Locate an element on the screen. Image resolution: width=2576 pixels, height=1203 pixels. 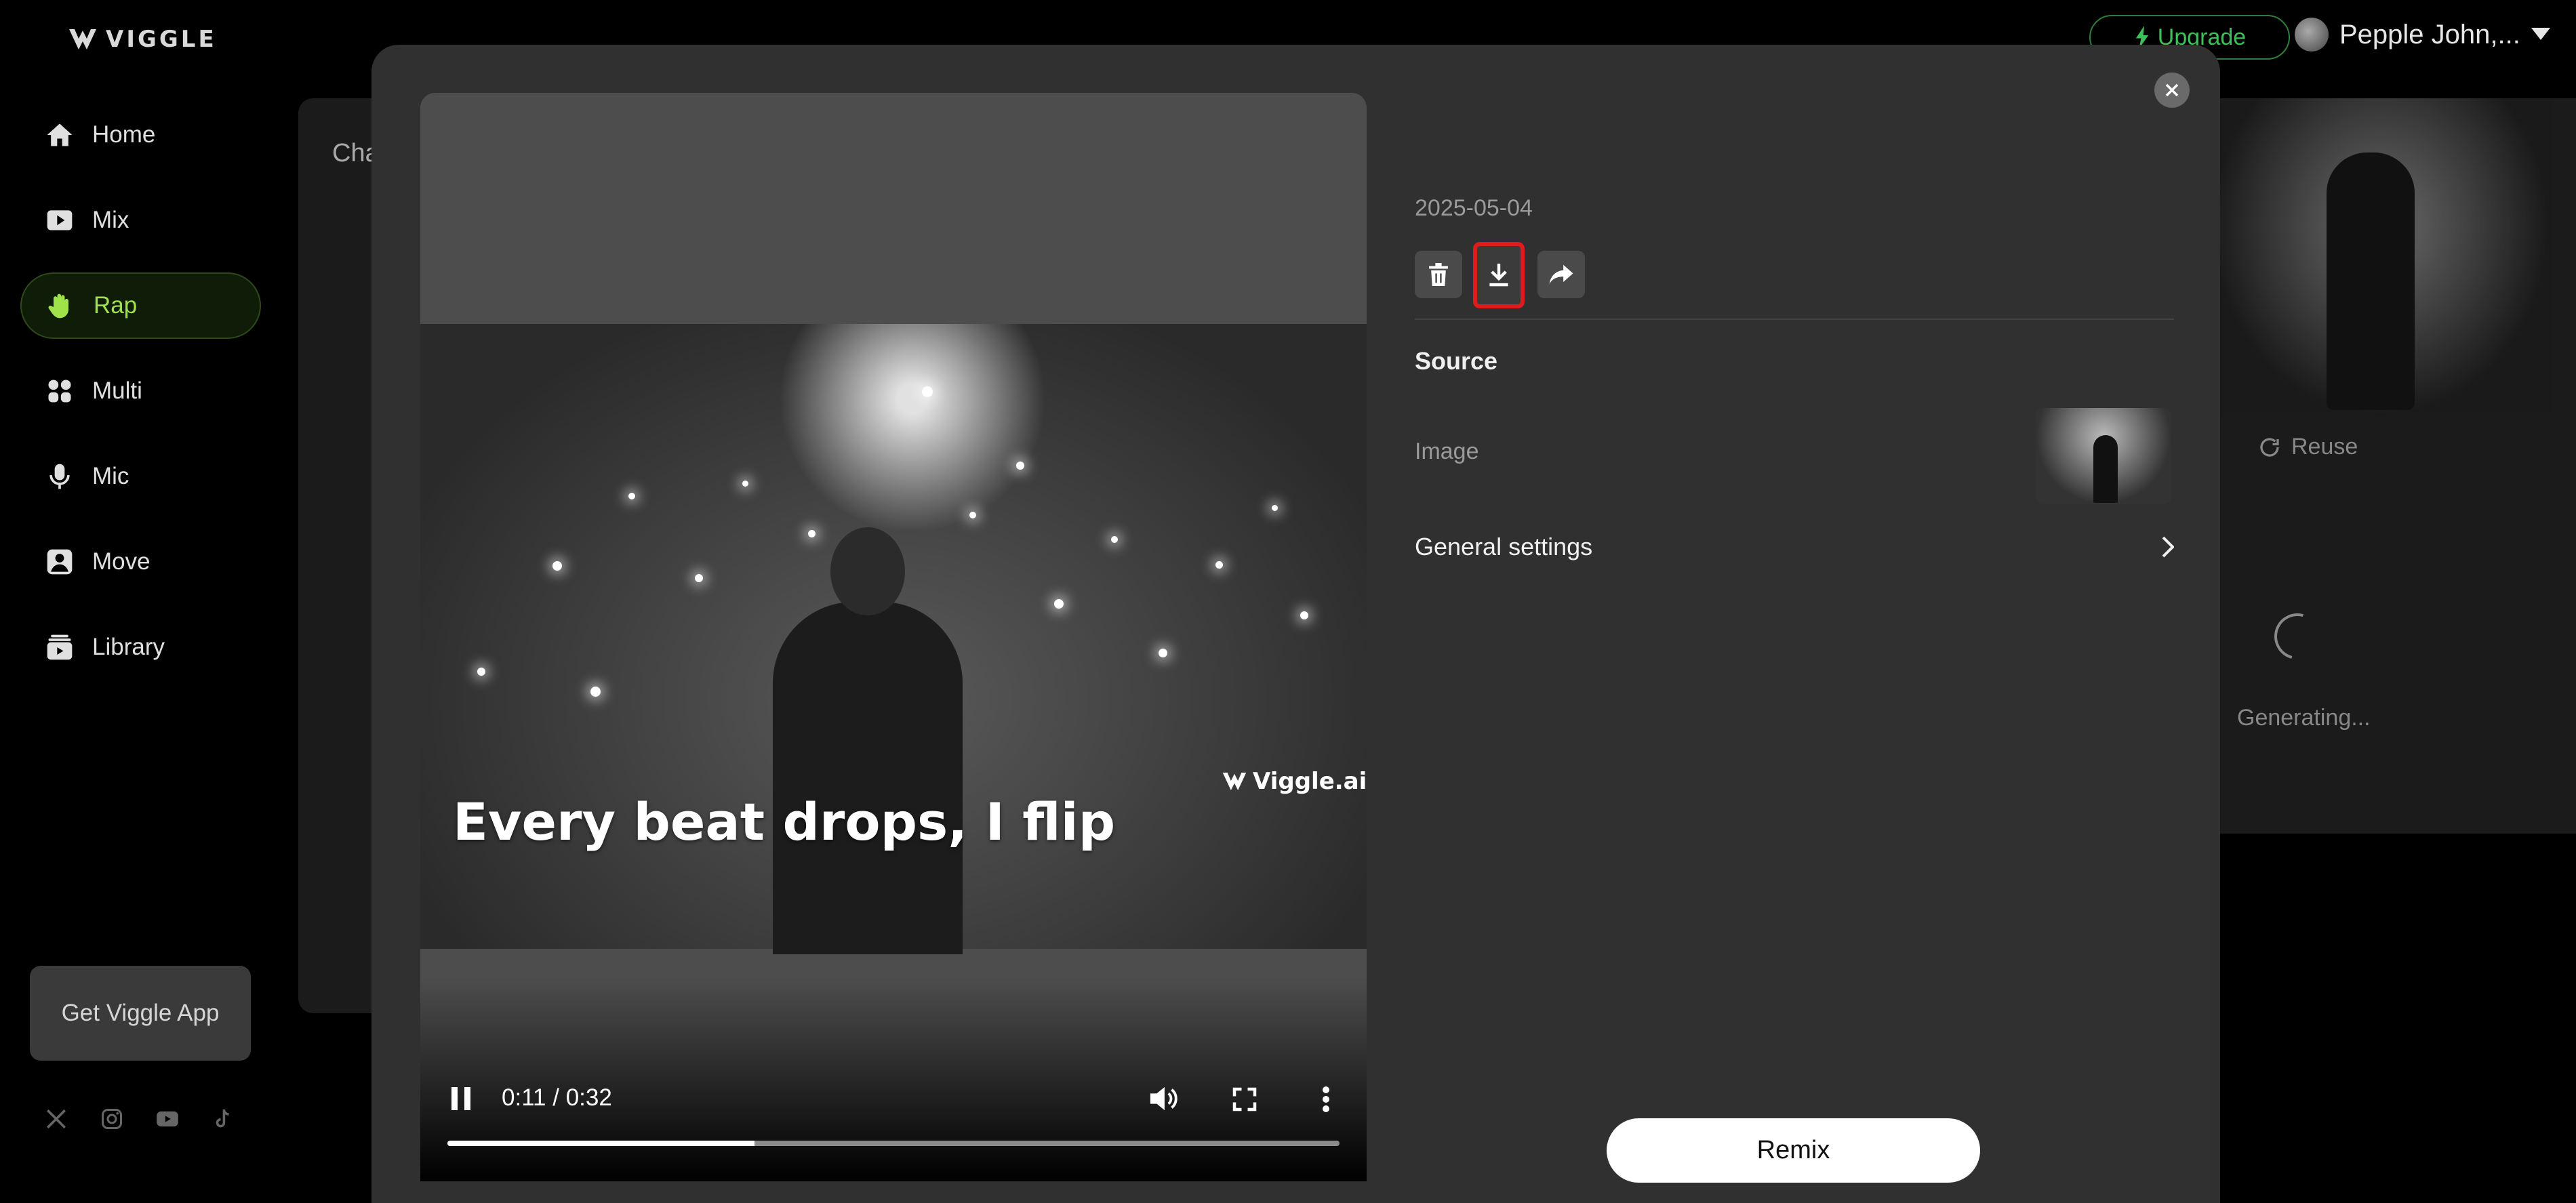
sidebar-item-mix: Mix is located at coordinates (140, 220).